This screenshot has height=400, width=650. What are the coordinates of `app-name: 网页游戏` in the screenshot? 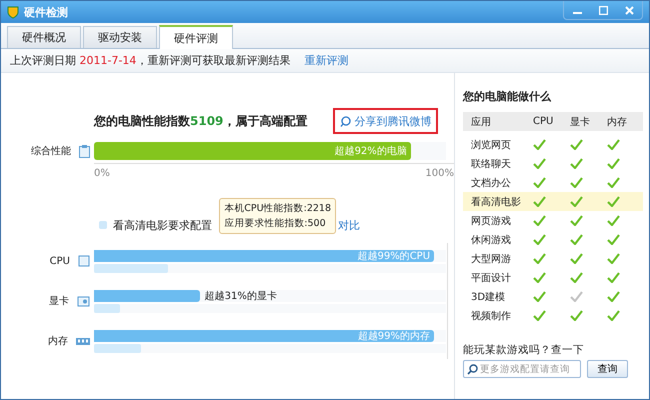 It's located at (491, 221).